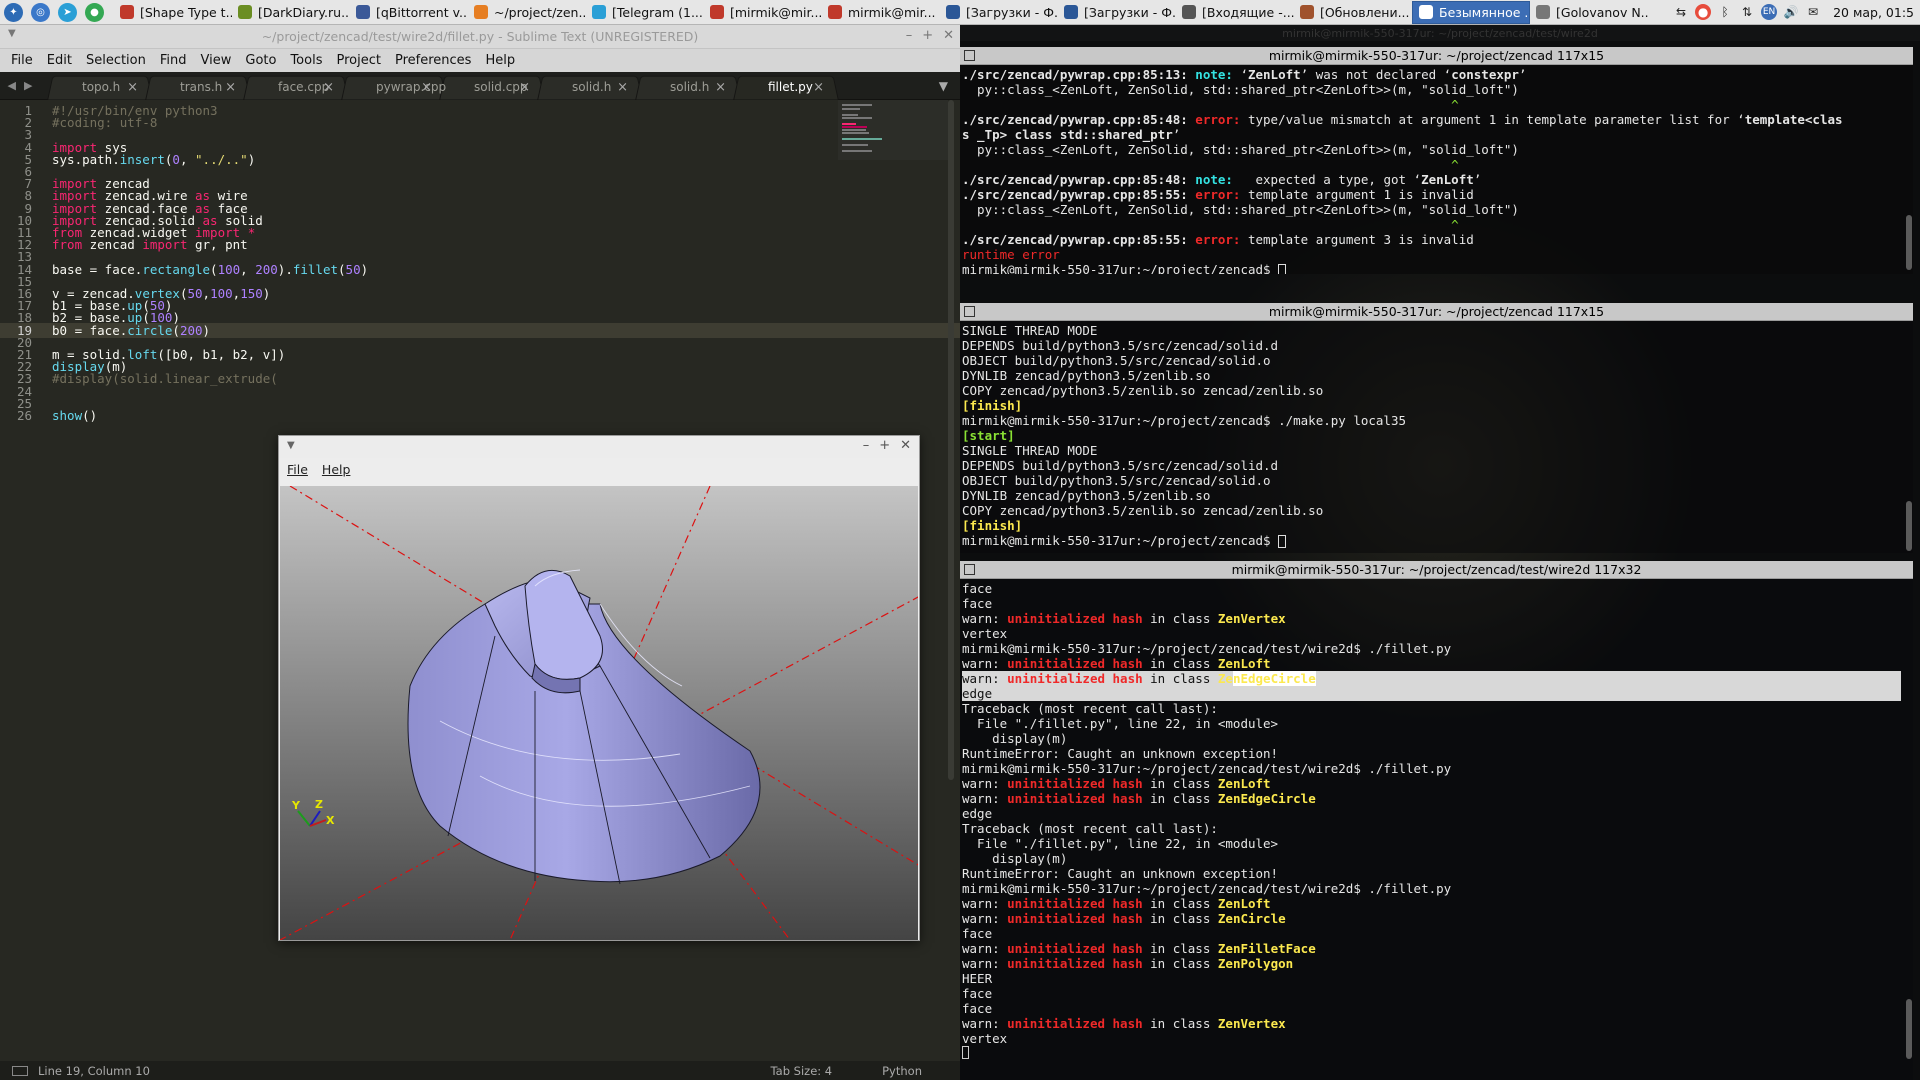 This screenshot has width=1920, height=1080. Describe the element at coordinates (1873, 12) in the screenshot. I see `clock: 20 мар, 01:5` at that location.